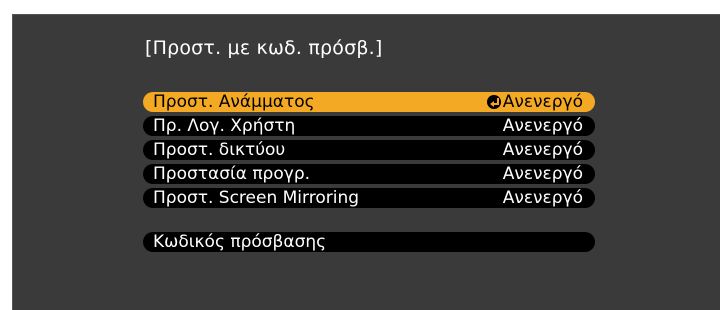 This screenshot has height=310, width=720. What do you see at coordinates (493, 102) in the screenshot?
I see `enter-icon` at bounding box center [493, 102].